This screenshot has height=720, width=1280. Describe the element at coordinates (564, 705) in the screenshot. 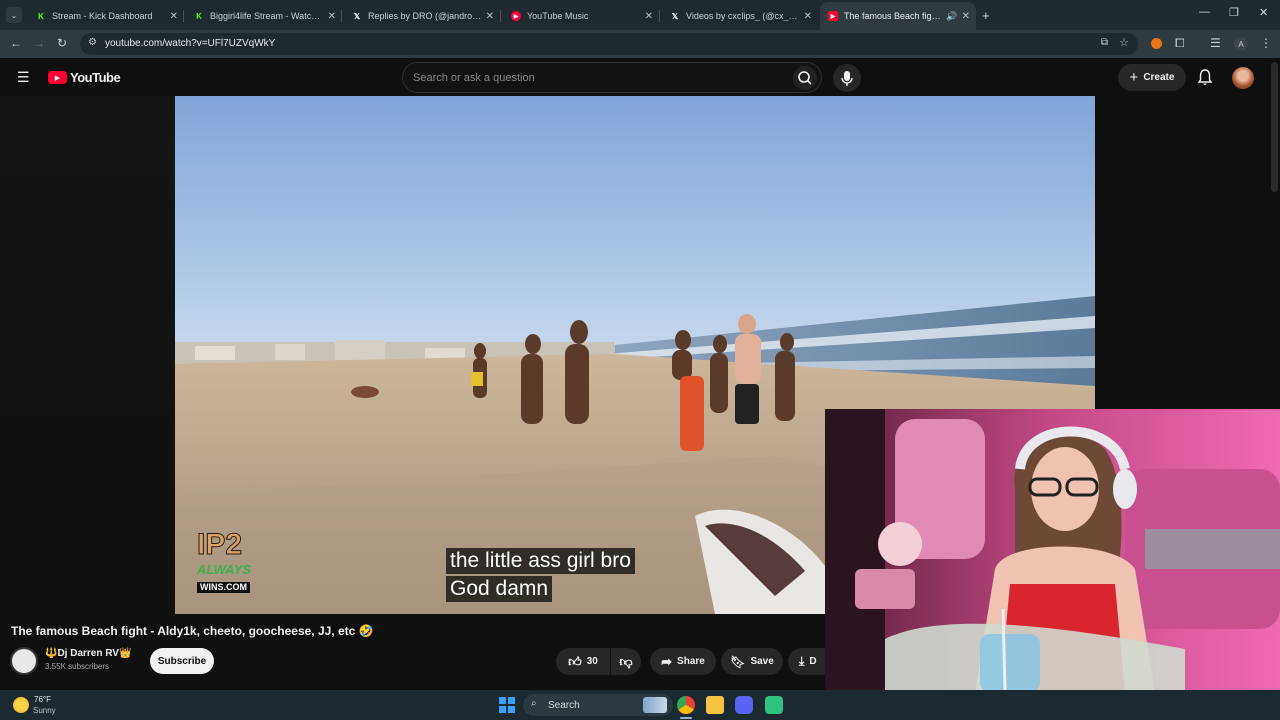

I see `taskbar-search-label: Search` at that location.